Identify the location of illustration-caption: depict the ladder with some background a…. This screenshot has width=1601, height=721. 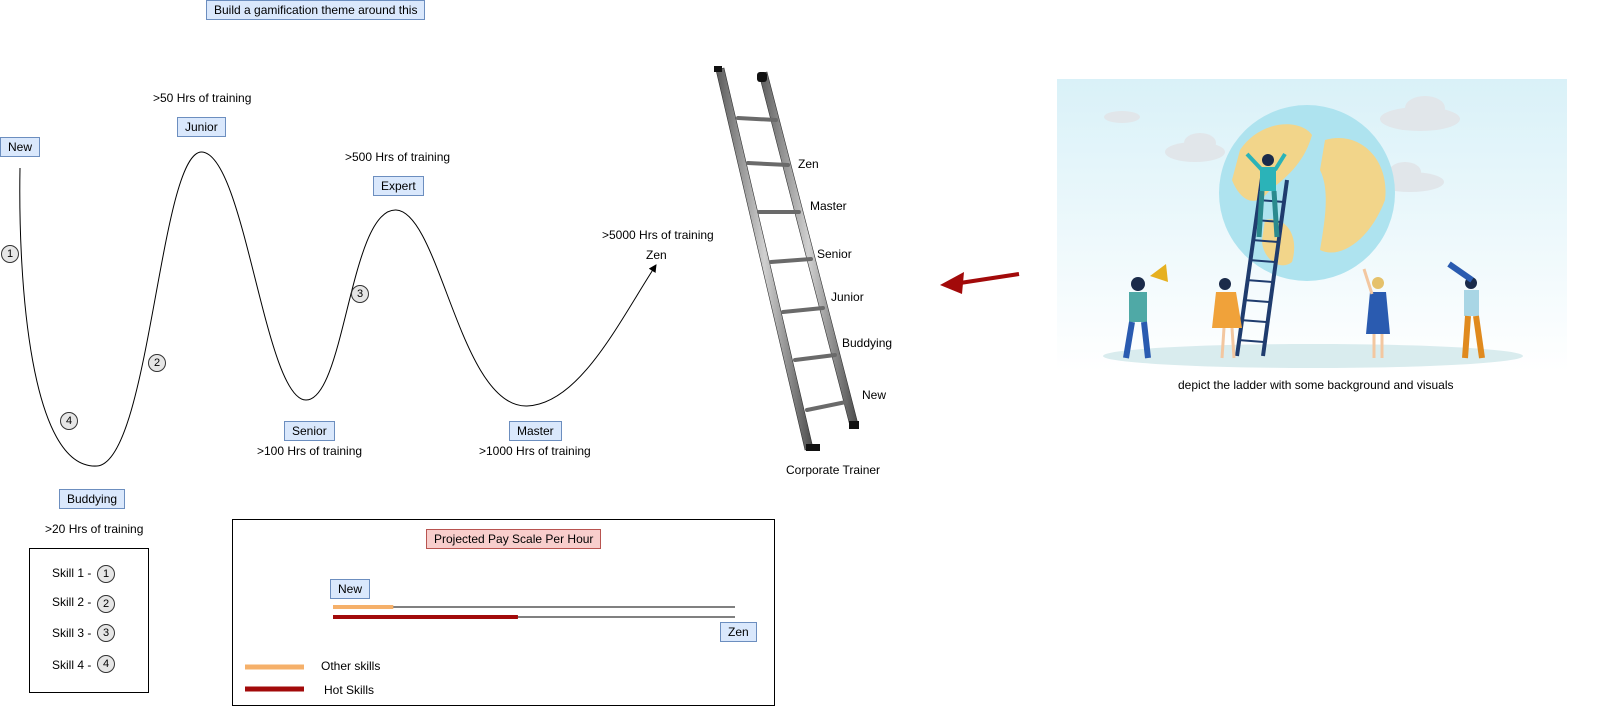
(1316, 385).